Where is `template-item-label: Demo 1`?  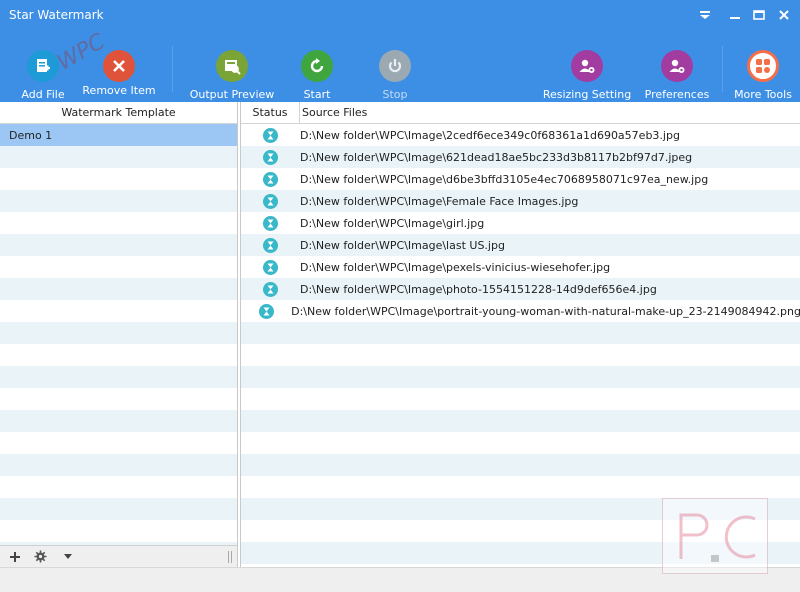
template-item-label: Demo 1 is located at coordinates (31, 135).